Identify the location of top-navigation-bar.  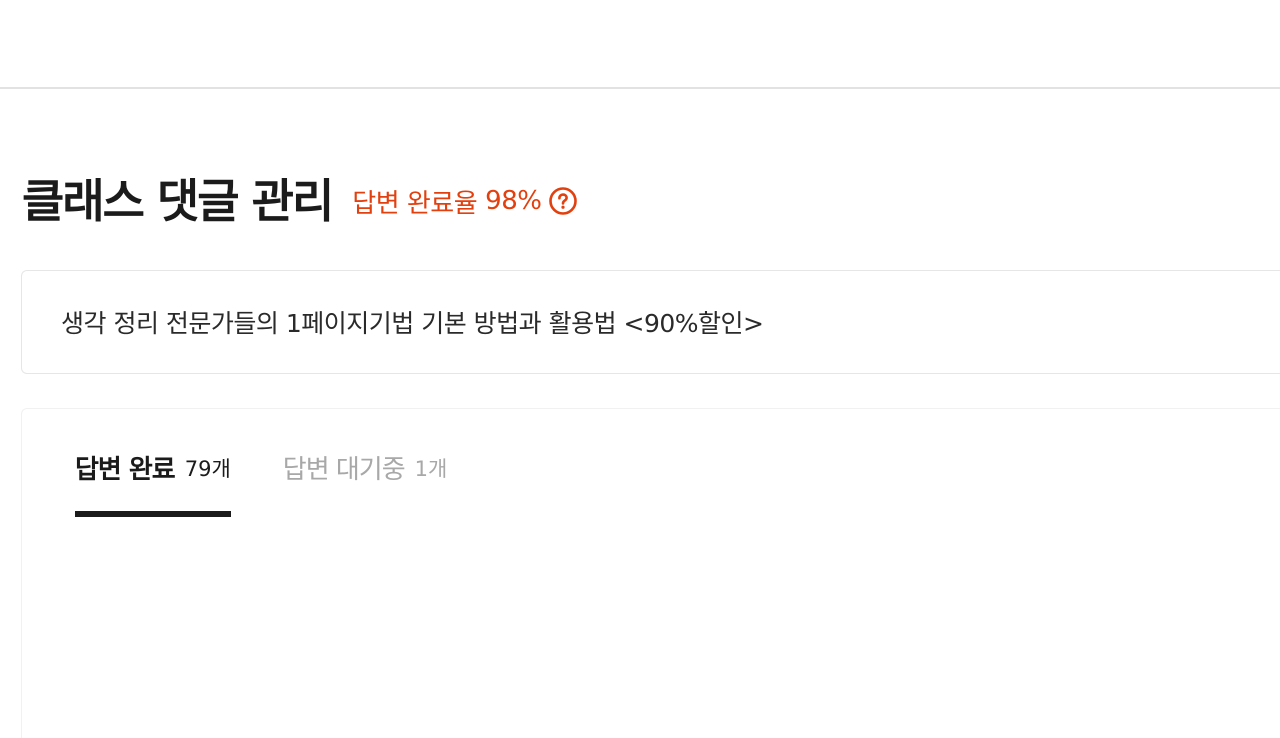
(640, 44).